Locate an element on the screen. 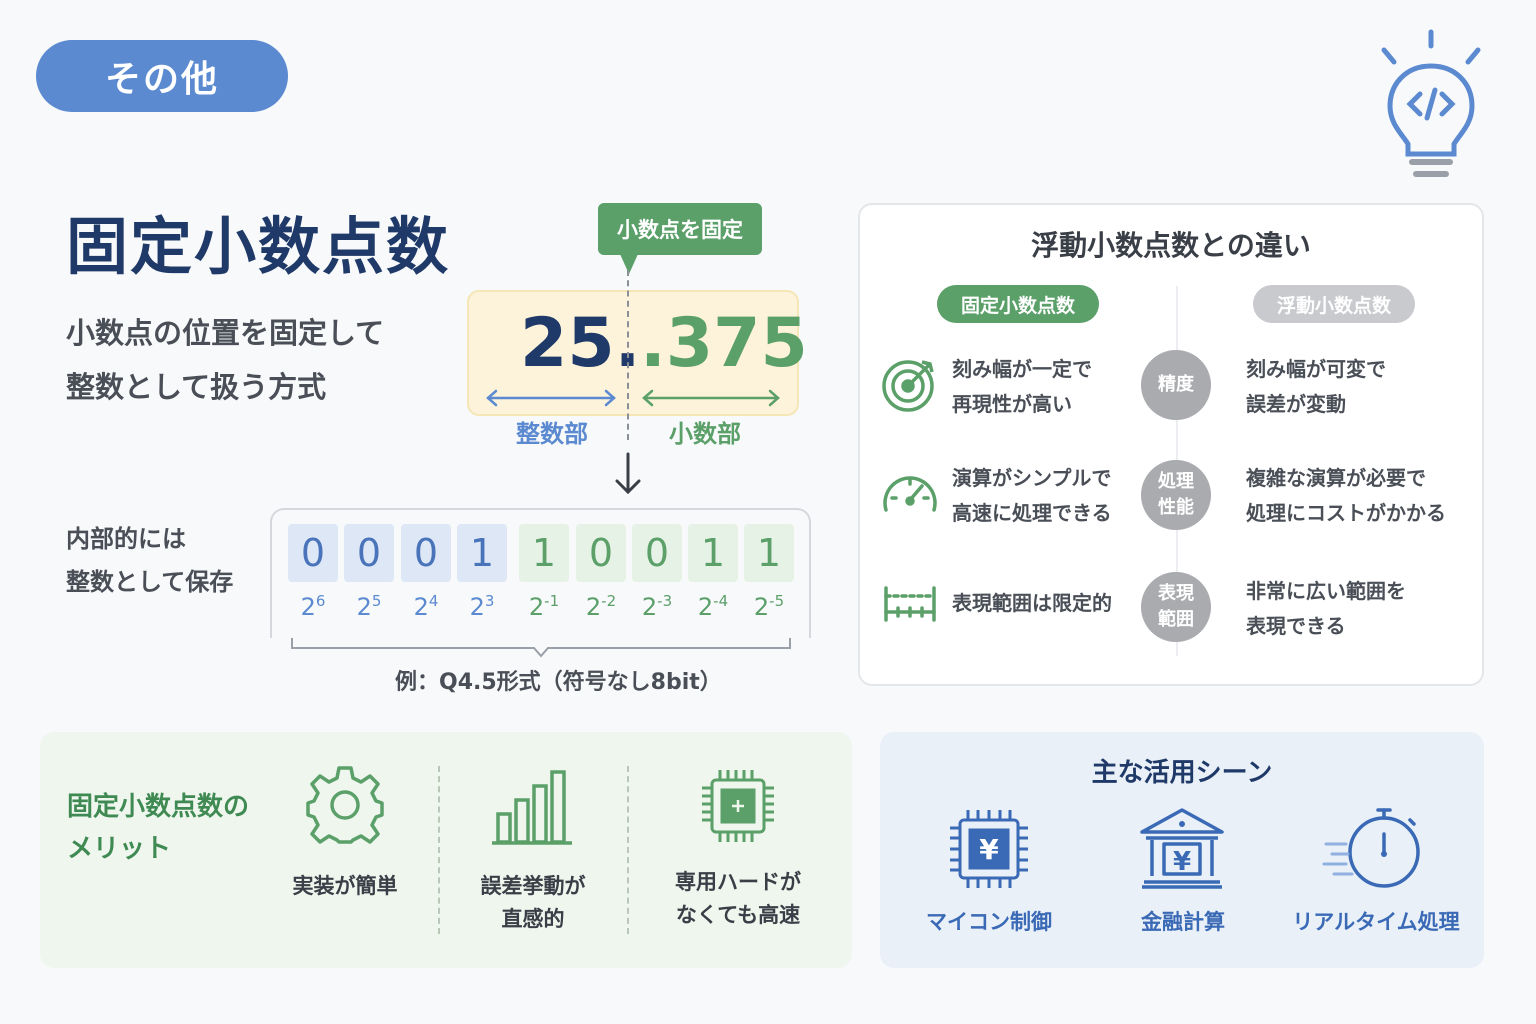 The height and width of the screenshot is (1024, 1536). use-case-microcontroller: マイコン制御 is located at coordinates (989, 922).